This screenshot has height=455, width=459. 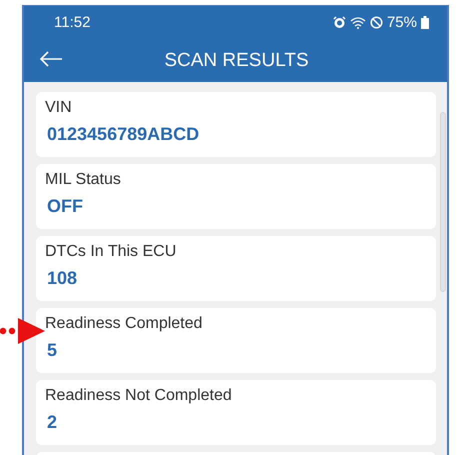 I want to click on alarm-icon, so click(x=339, y=22).